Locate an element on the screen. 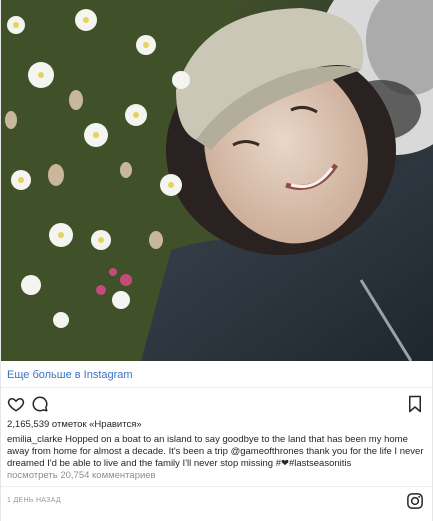  caption-username: emilia_clarke is located at coordinates (34, 439).